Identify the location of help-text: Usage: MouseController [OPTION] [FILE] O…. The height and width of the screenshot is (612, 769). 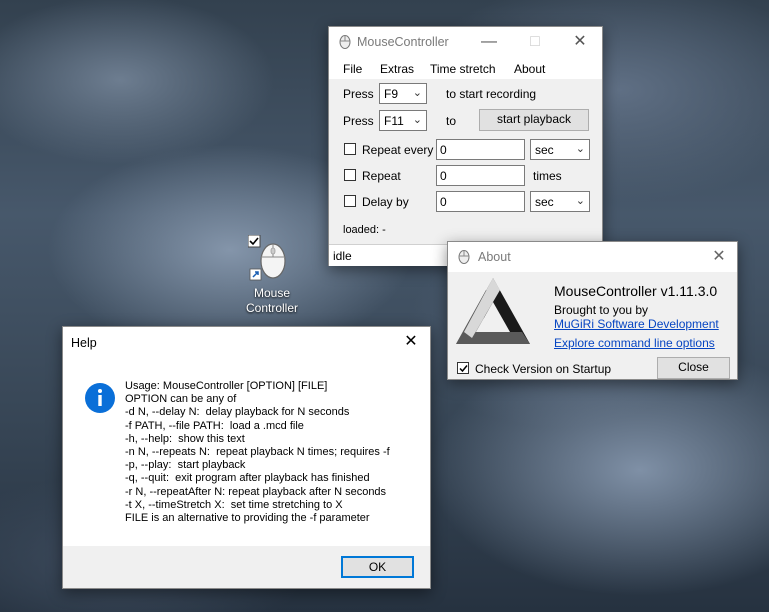
(275, 452).